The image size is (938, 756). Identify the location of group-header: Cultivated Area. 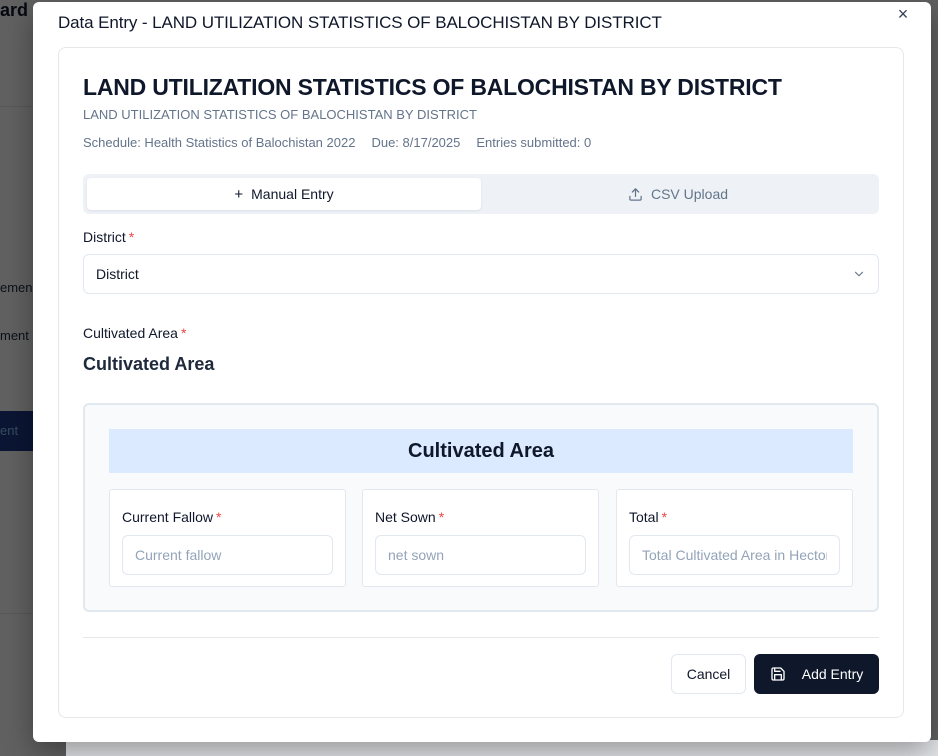
(481, 451).